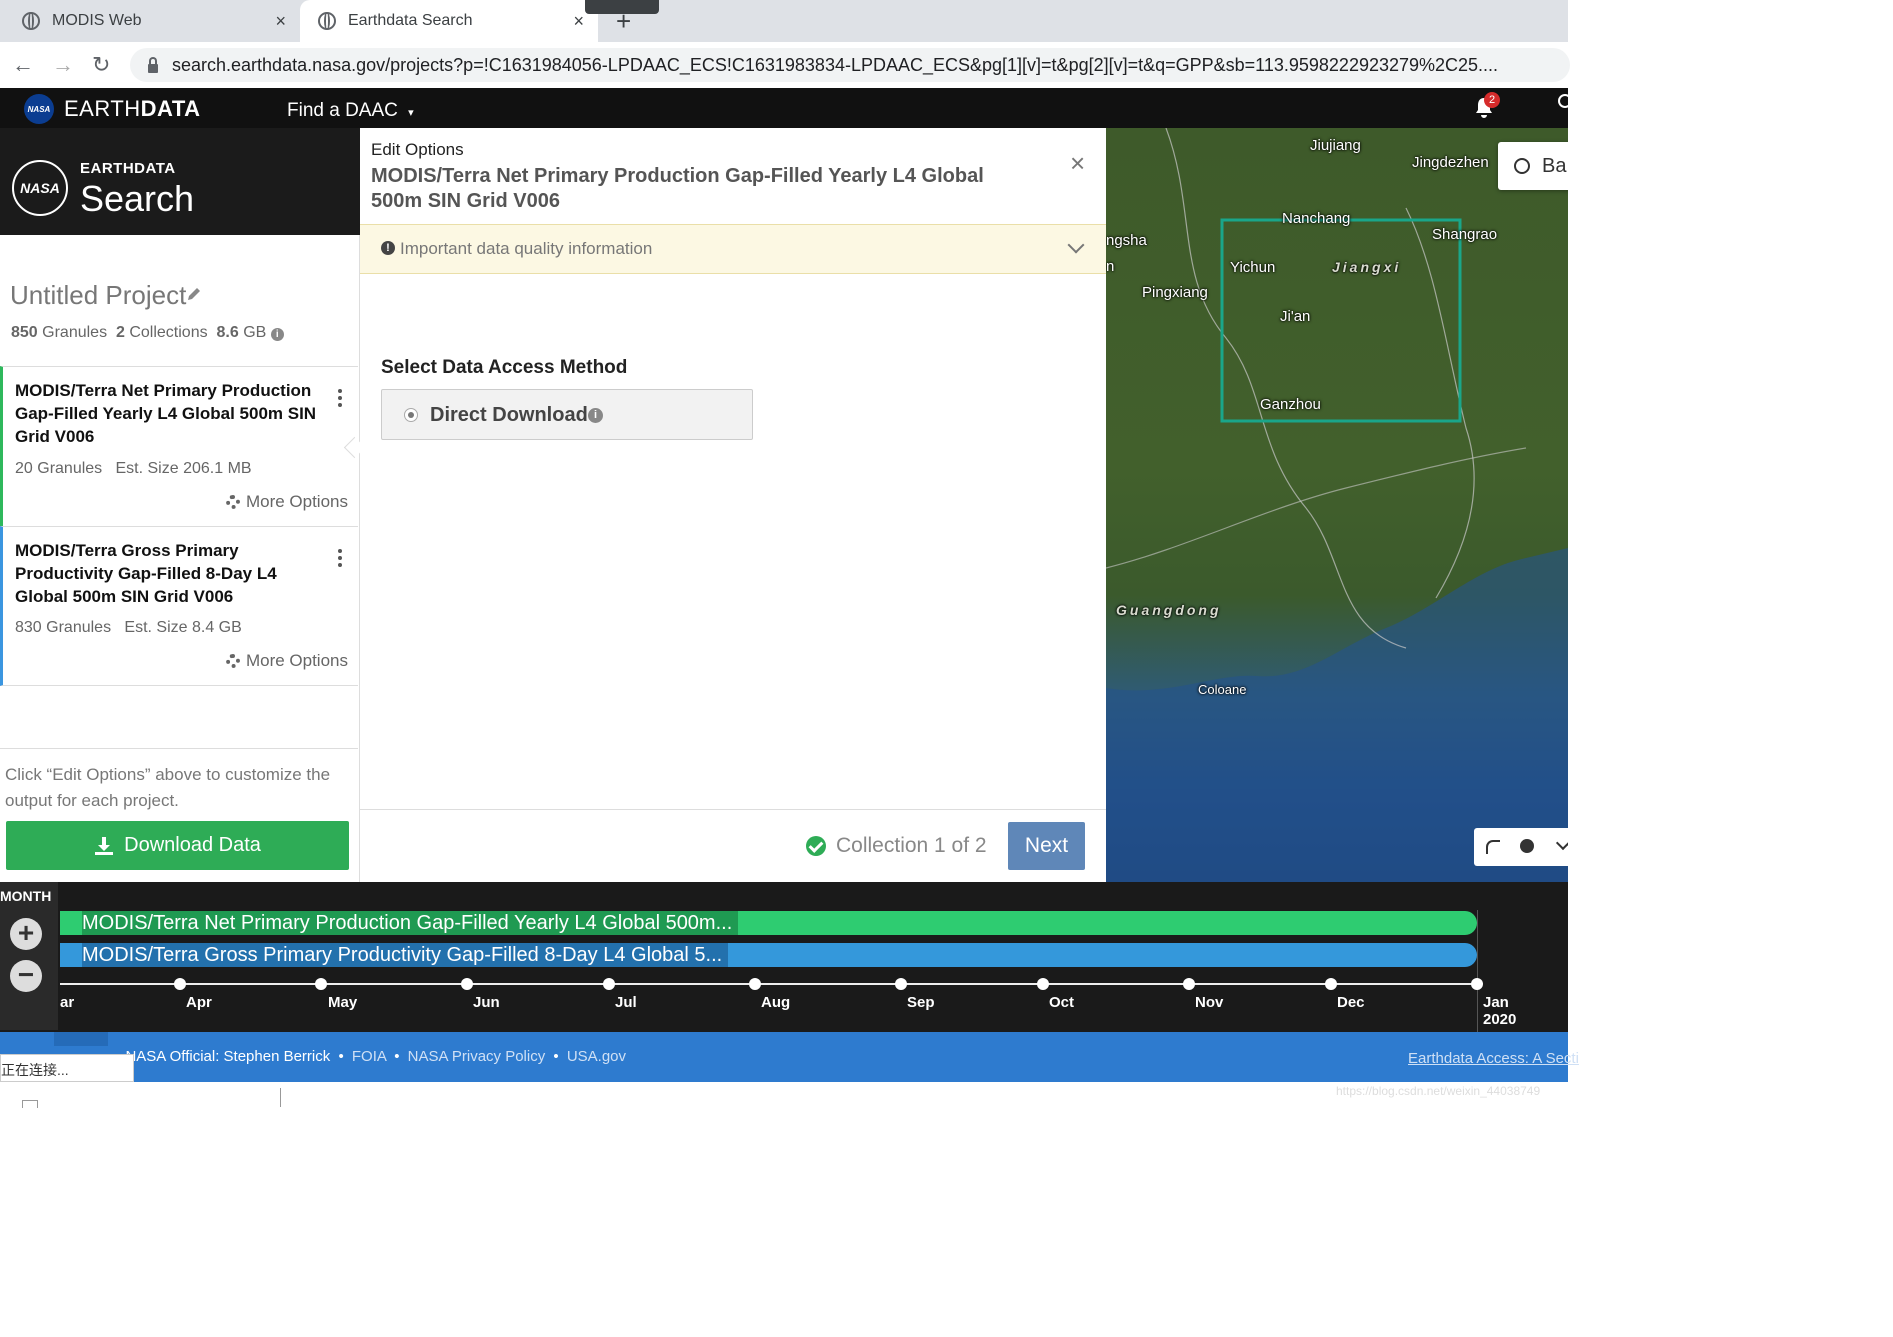 Image resolution: width=1893 pixels, height=1337 pixels. What do you see at coordinates (1522, 166) in the screenshot?
I see `arrow-left-circle-icon` at bounding box center [1522, 166].